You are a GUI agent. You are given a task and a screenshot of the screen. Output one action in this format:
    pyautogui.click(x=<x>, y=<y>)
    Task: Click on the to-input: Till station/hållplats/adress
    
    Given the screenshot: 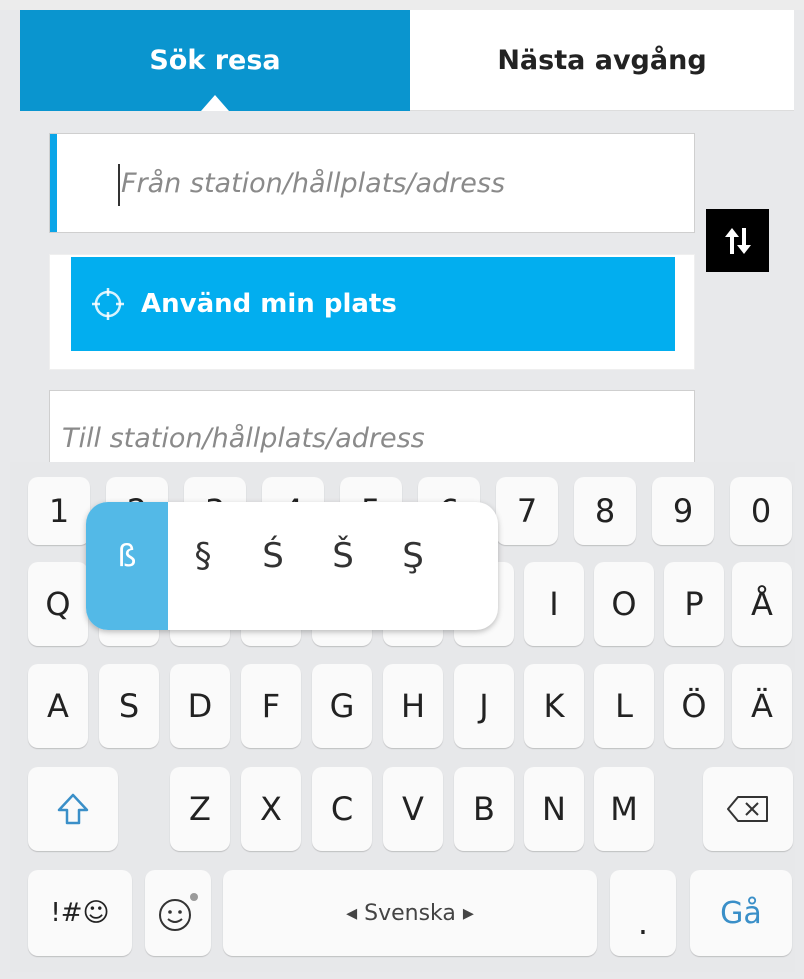 What is the action you would take?
    pyautogui.click(x=372, y=430)
    